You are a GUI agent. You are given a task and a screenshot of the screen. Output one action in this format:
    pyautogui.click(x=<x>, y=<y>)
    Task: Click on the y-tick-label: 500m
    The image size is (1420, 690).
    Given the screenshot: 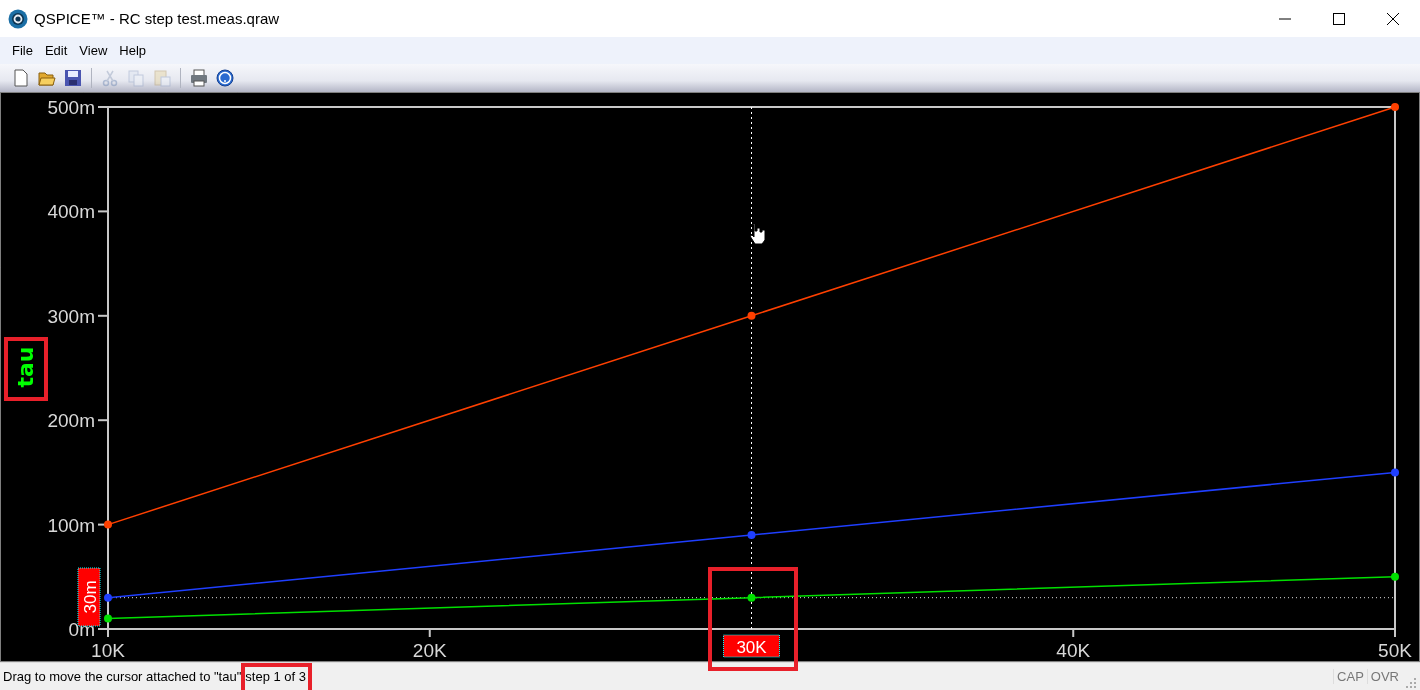 What is the action you would take?
    pyautogui.click(x=71, y=107)
    